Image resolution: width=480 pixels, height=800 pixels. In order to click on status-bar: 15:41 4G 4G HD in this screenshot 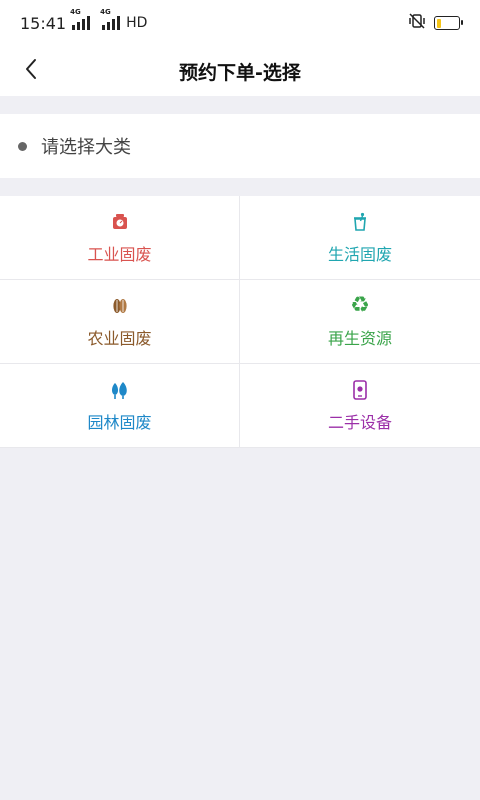, I will do `click(240, 23)`.